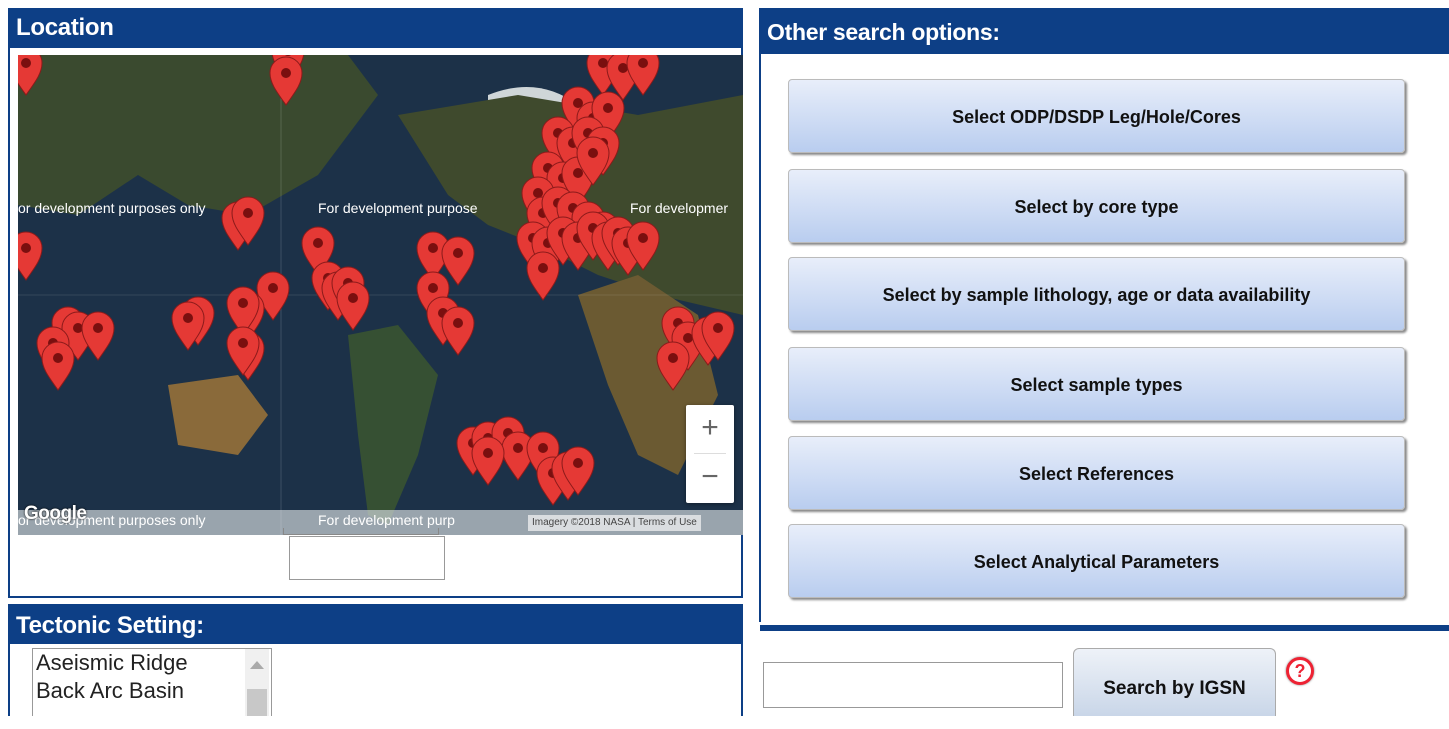 The image size is (1449, 729). I want to click on other-search-header: Other search options:, so click(1105, 32).